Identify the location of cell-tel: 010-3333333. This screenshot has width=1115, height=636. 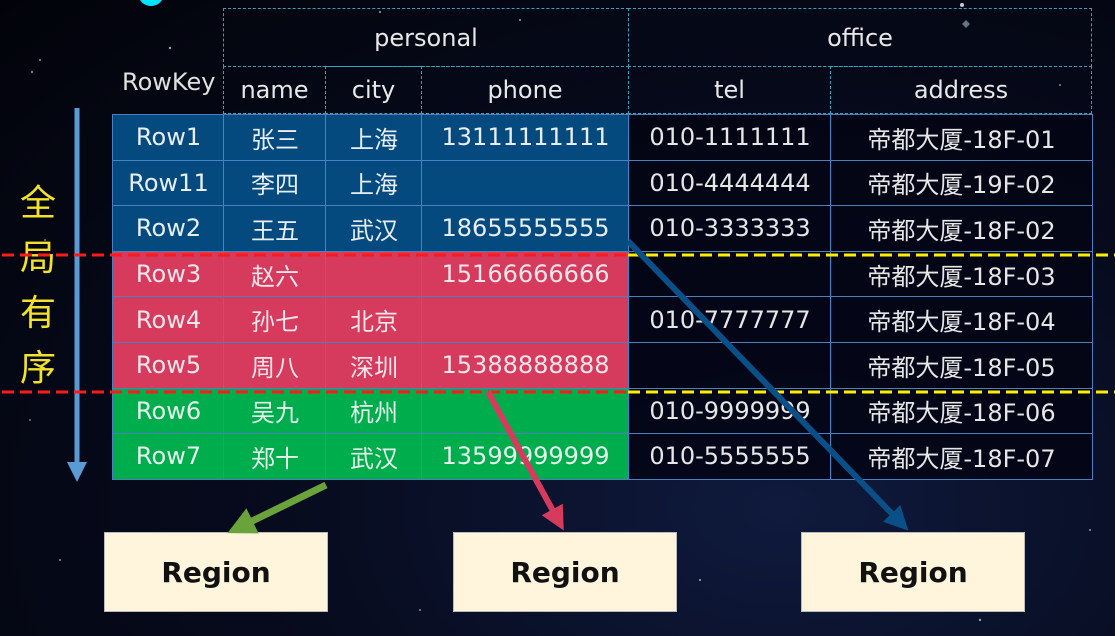
(730, 228).